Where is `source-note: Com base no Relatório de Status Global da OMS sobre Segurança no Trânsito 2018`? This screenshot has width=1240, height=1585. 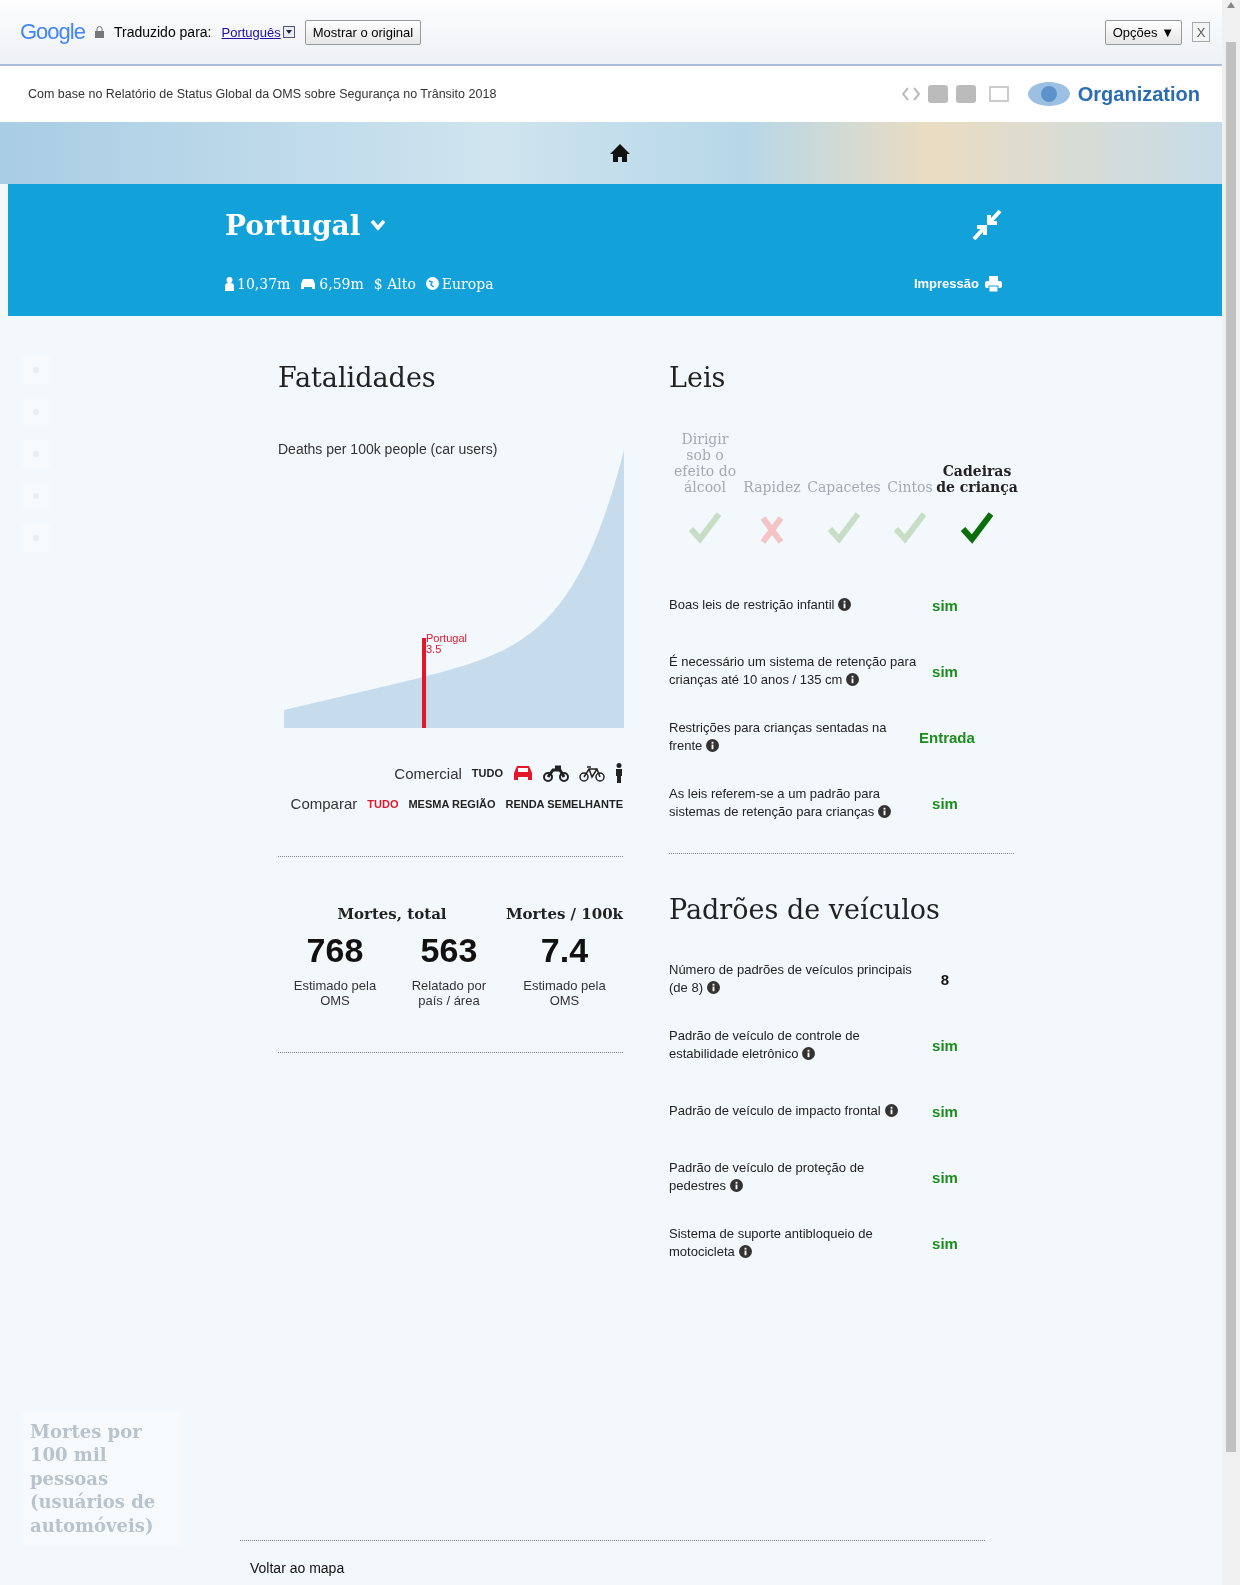
source-note: Com base no Relatório de Status Global da OMS sobre Segurança no Trânsito 2018 is located at coordinates (262, 94).